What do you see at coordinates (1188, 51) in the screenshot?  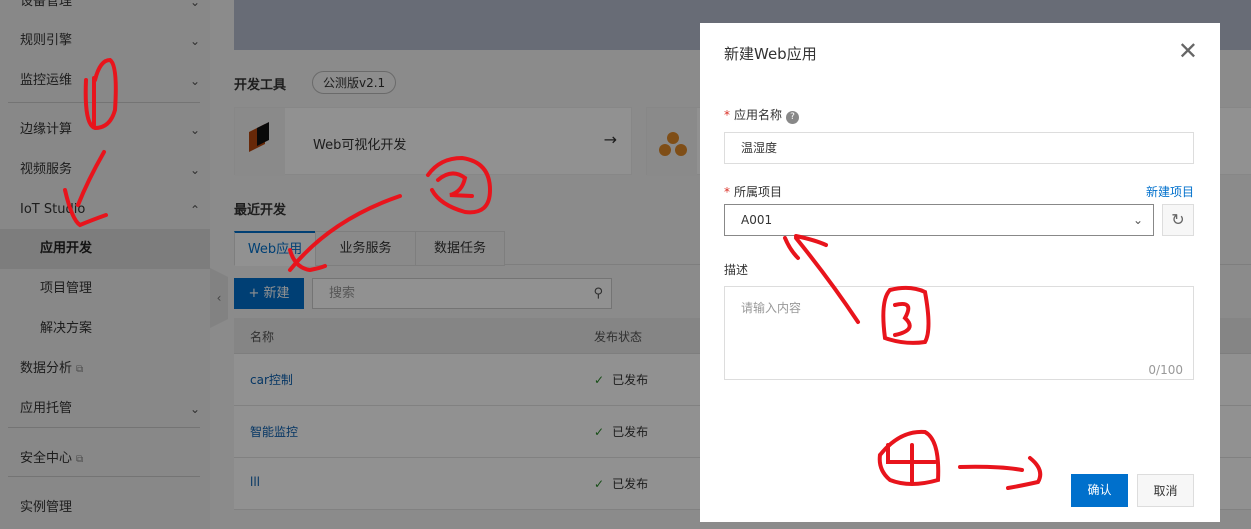 I see `close-icon: ✕` at bounding box center [1188, 51].